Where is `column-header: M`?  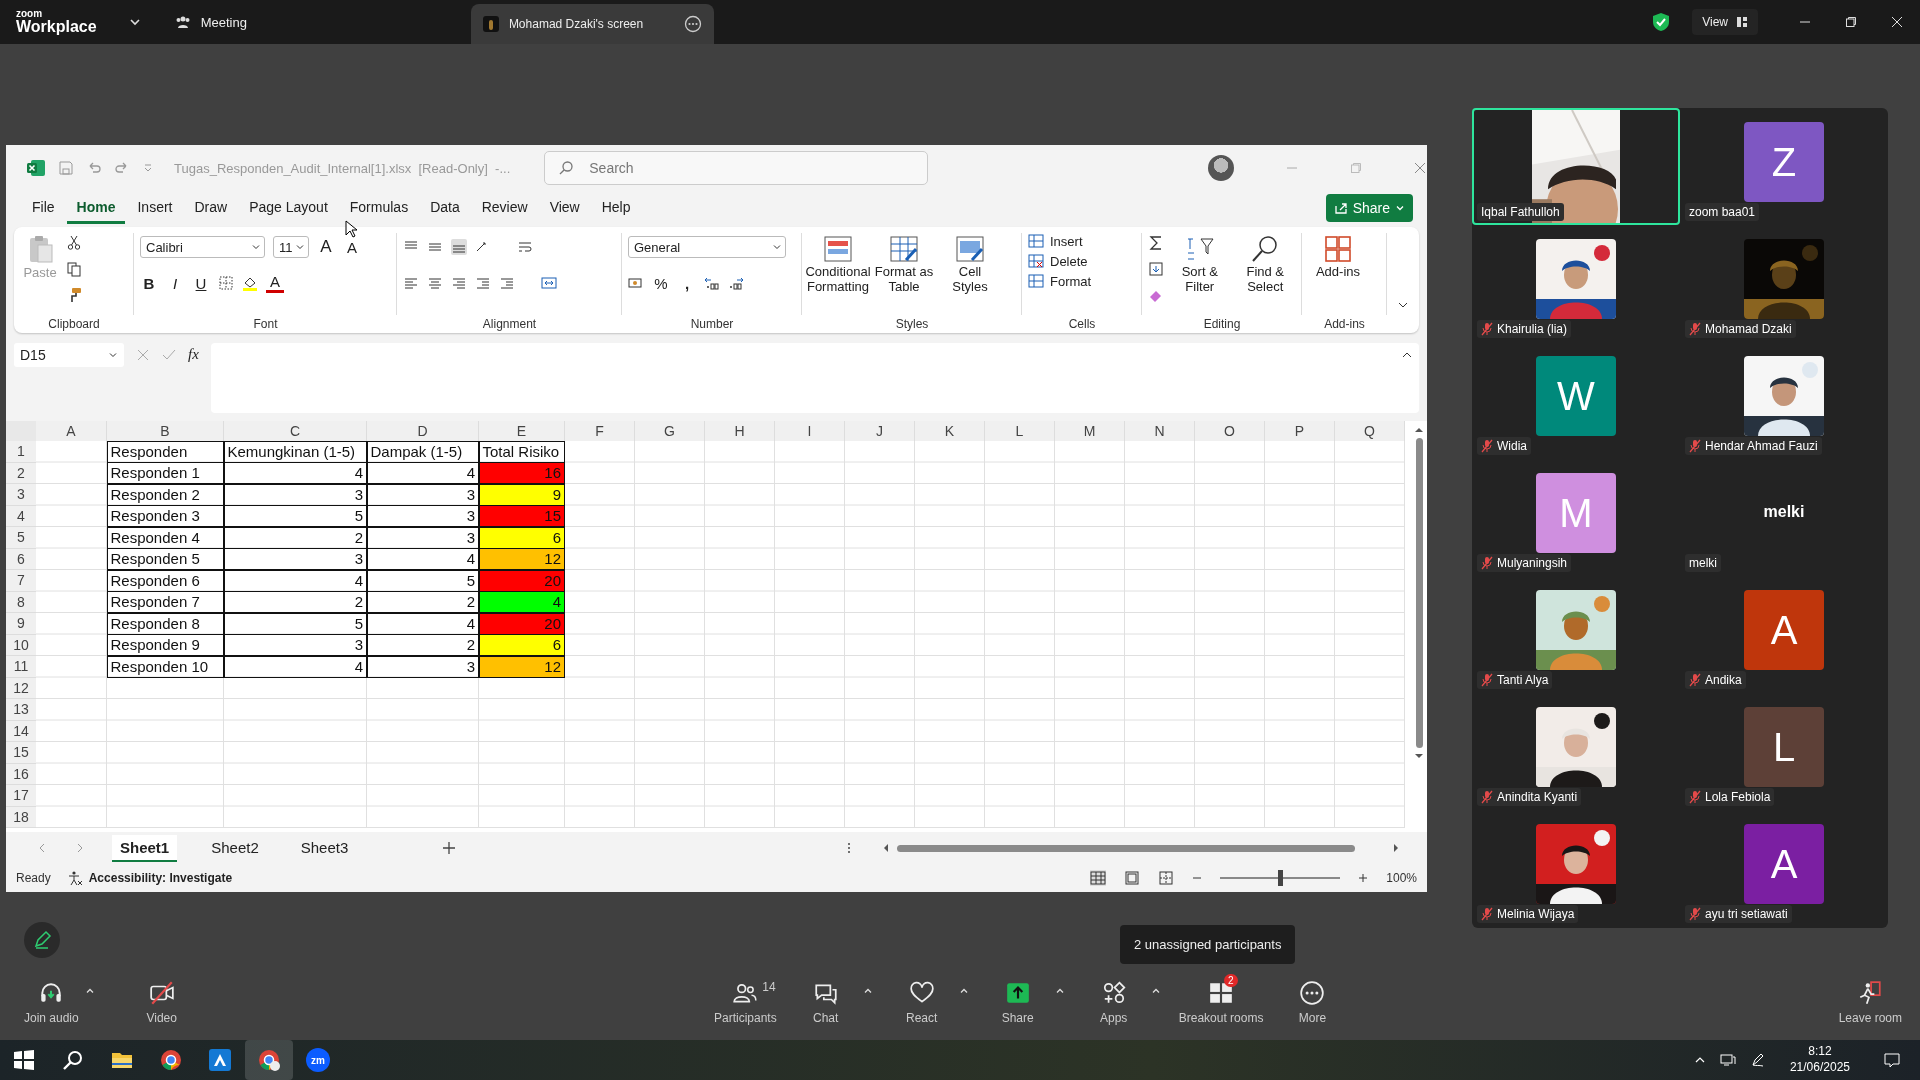 column-header: M is located at coordinates (1090, 431).